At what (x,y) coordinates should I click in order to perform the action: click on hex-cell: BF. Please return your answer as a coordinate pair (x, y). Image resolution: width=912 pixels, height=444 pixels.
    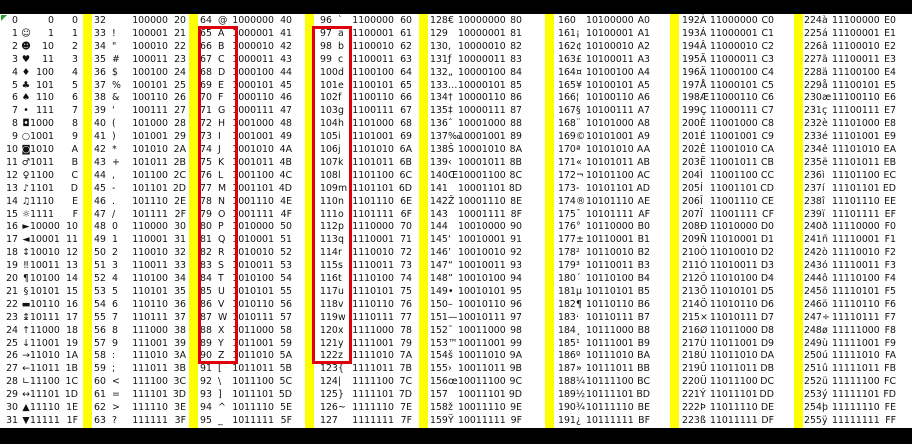
    Looking at the image, I should click on (644, 420).